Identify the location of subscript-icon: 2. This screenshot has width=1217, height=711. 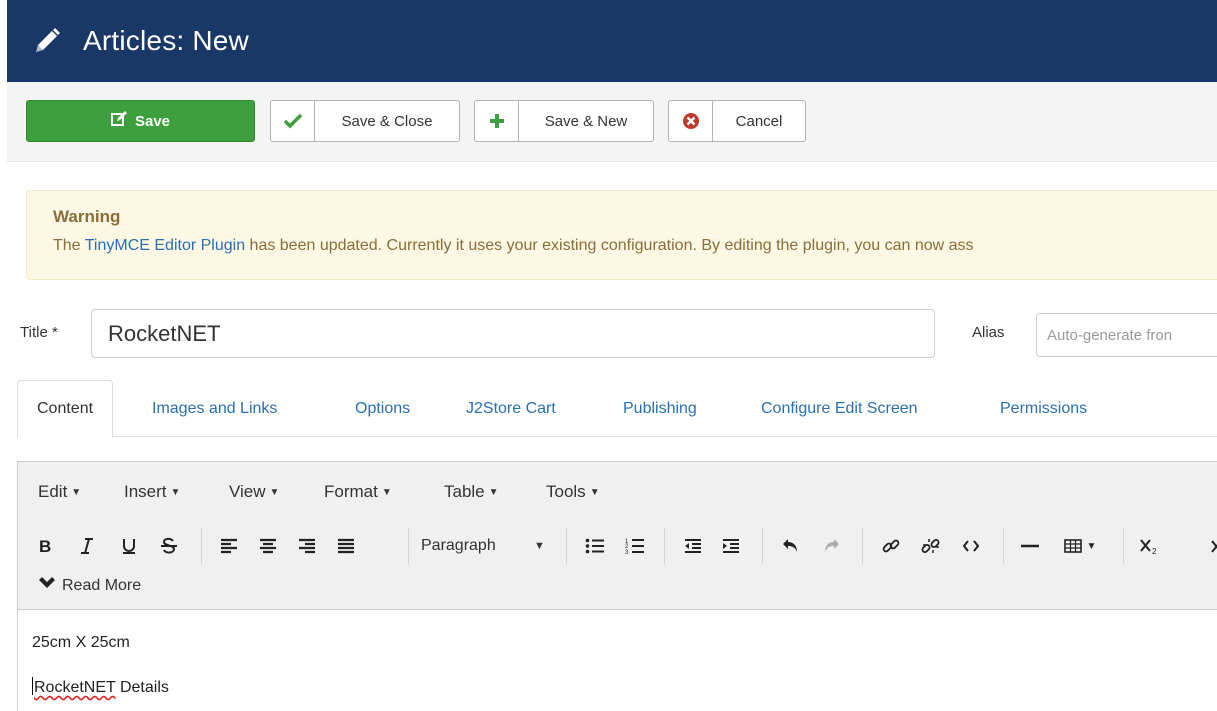
(1149, 546).